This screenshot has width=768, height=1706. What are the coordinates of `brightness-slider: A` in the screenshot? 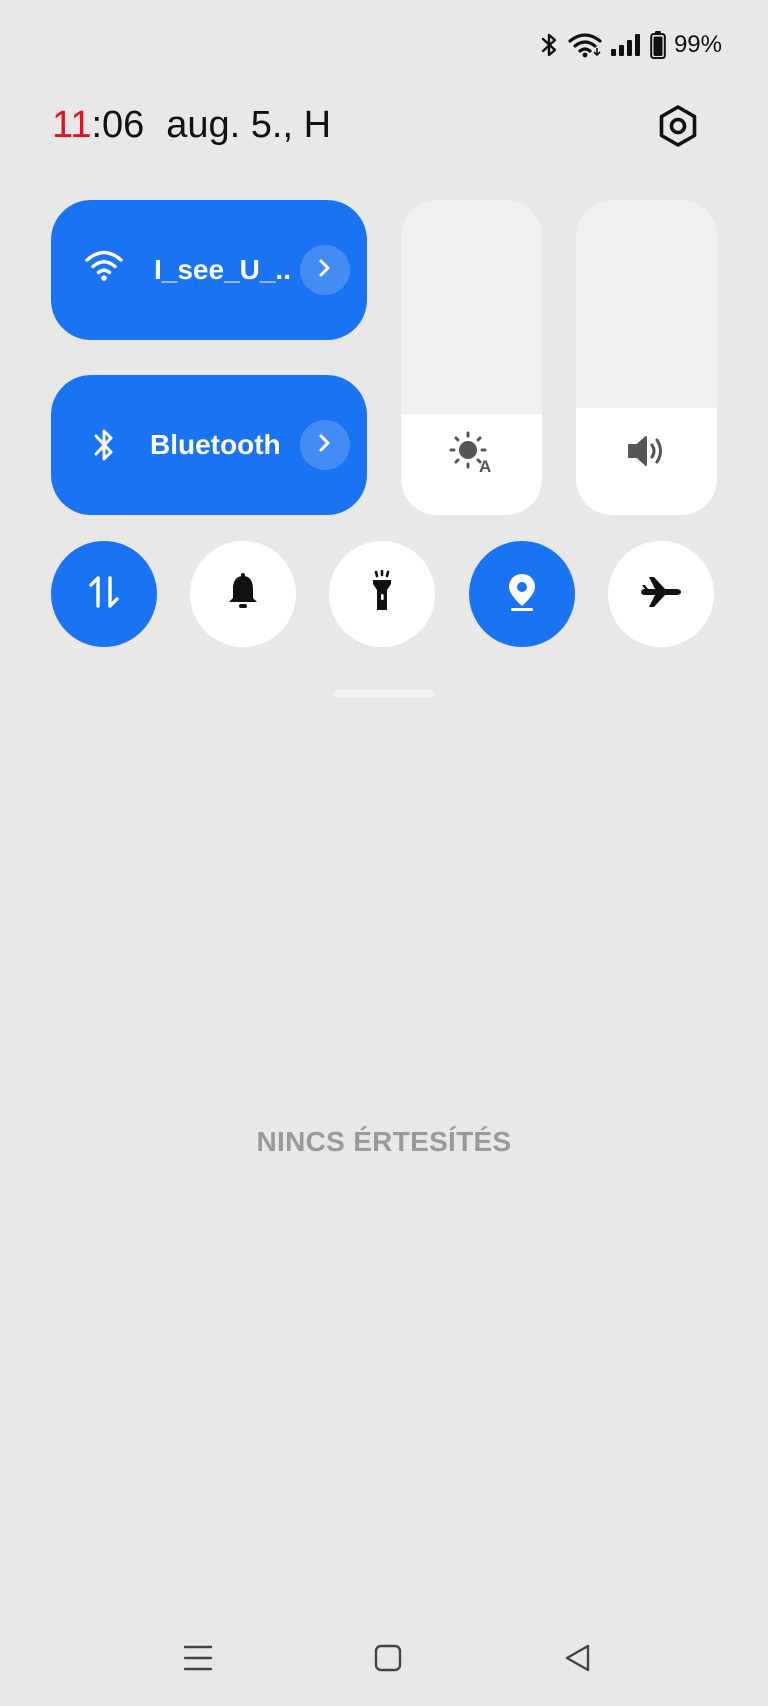 It's located at (471, 357).